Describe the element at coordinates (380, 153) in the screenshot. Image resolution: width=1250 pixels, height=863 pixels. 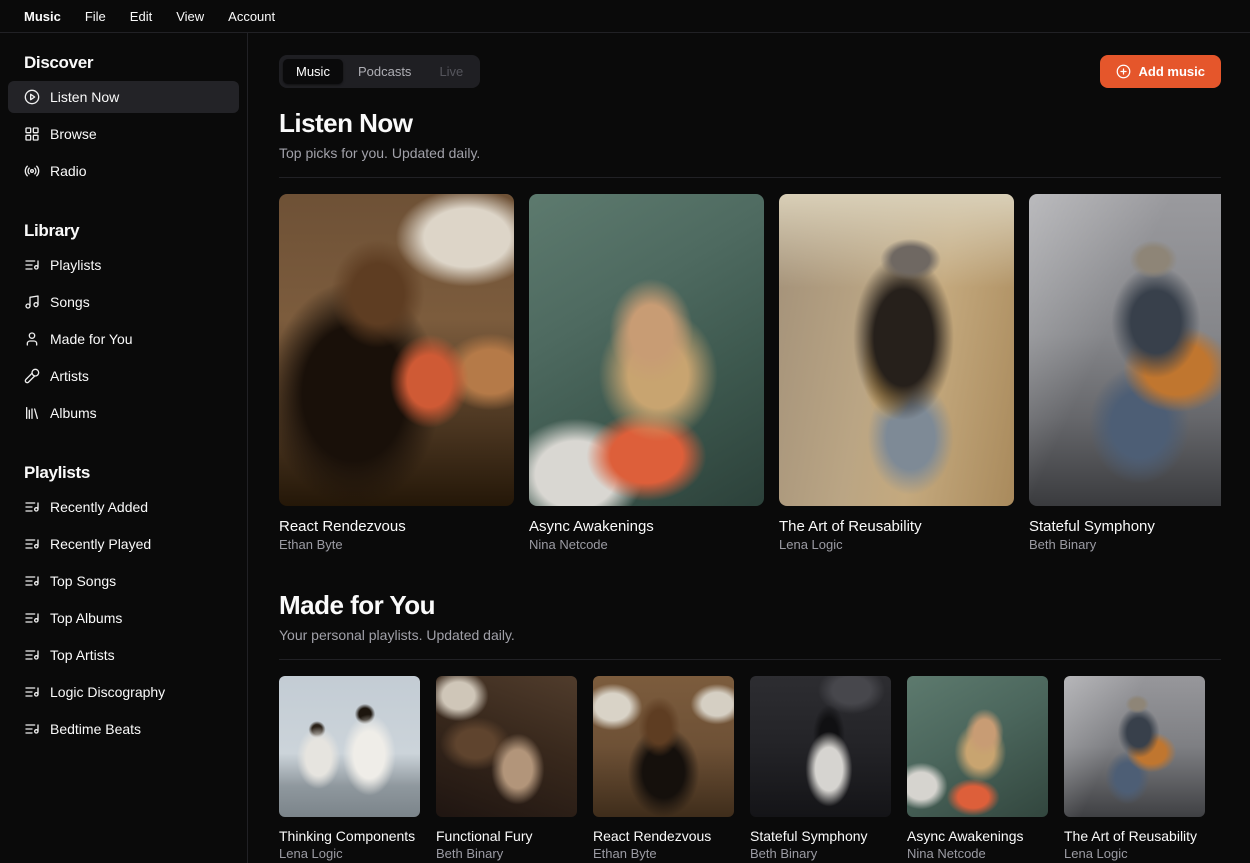
I see `section-subtitle: Top picks for you. Updated daily.` at that location.